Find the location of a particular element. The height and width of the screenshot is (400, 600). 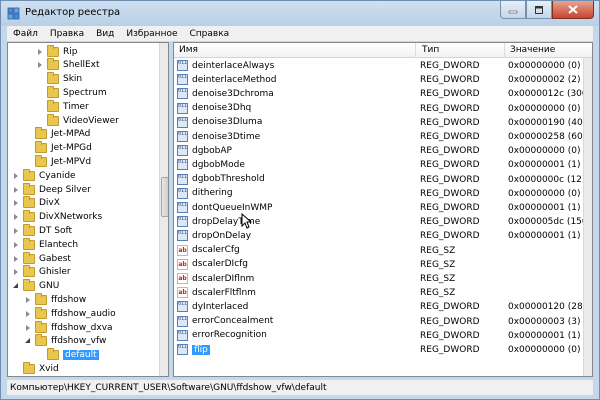

value-row: ab dscalerCfg REG_SZ is located at coordinates (379, 251).